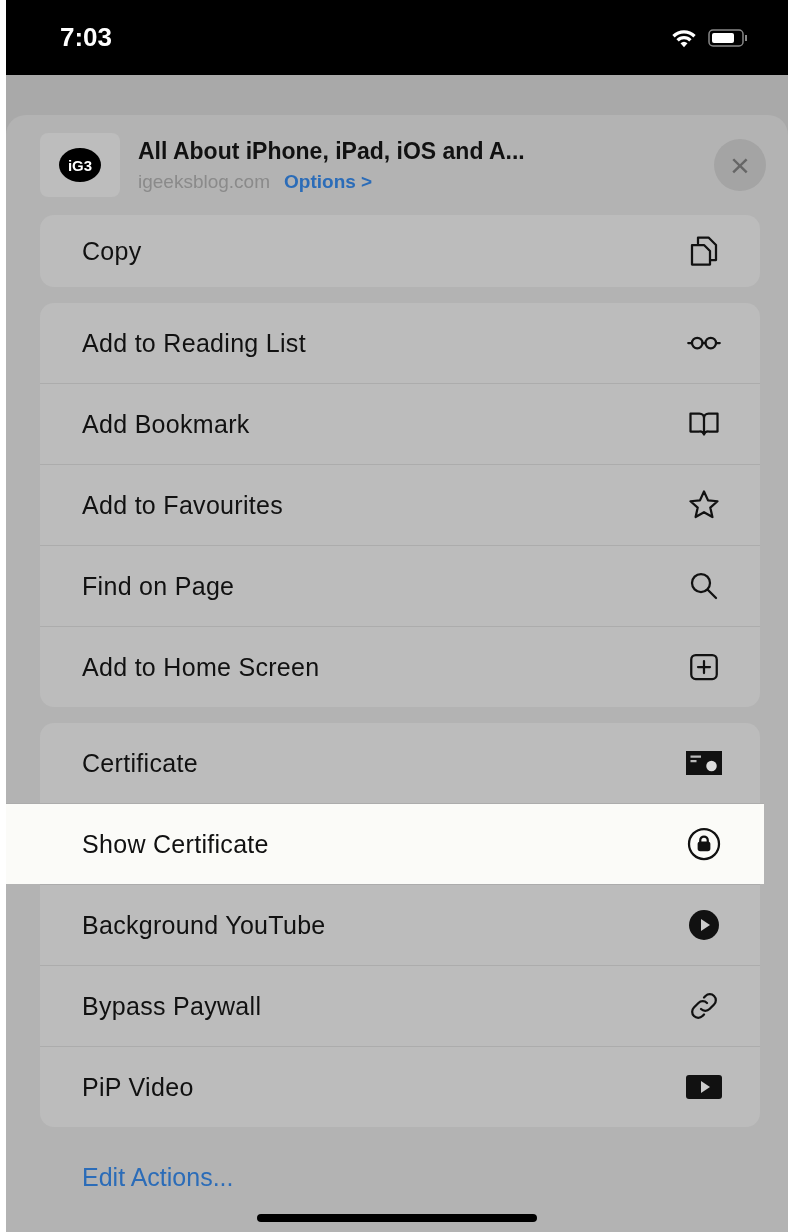 This screenshot has width=794, height=1232. What do you see at coordinates (400, 423) in the screenshot?
I see `action-row: Add Bookmark` at bounding box center [400, 423].